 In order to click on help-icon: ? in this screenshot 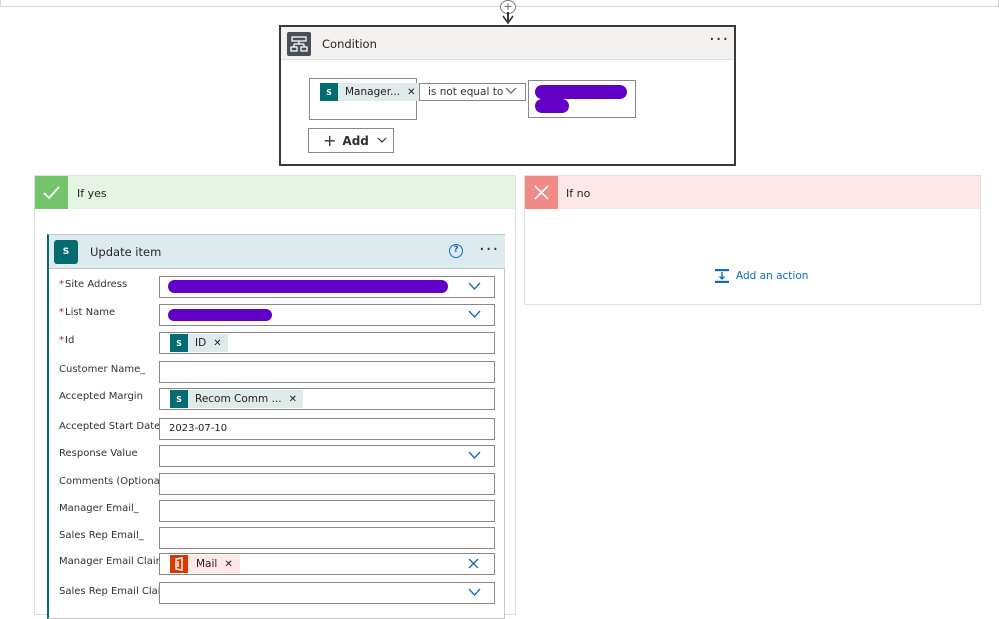, I will do `click(456, 251)`.